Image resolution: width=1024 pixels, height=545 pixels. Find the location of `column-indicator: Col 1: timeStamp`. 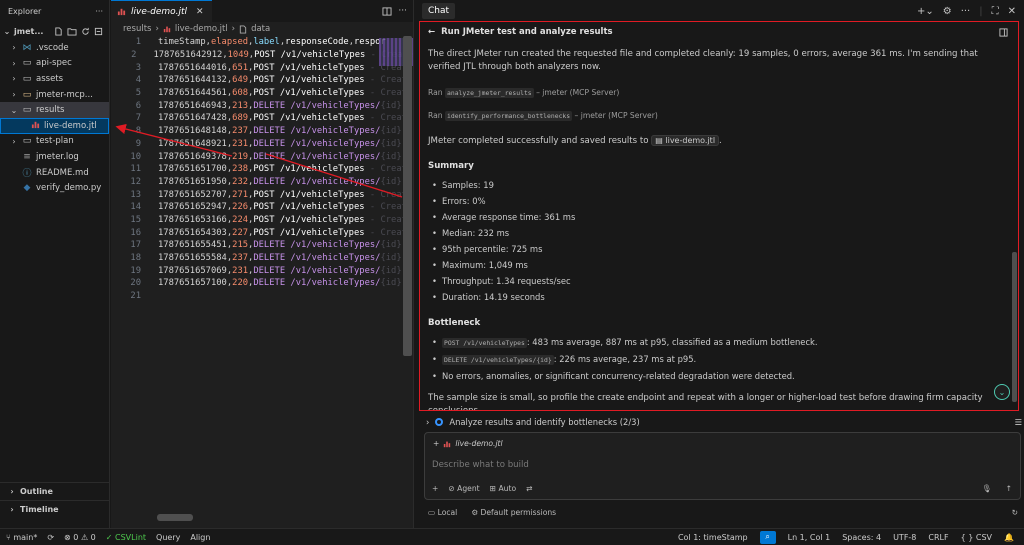

column-indicator: Col 1: timeStamp is located at coordinates (713, 537).